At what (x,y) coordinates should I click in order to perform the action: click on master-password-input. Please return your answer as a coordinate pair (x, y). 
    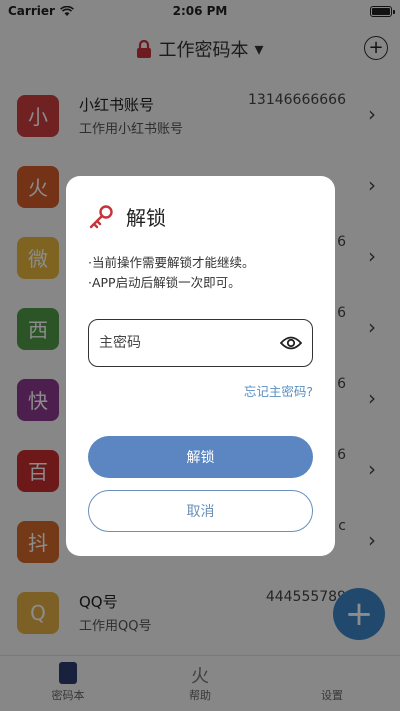
    Looking at the image, I should click on (189, 343).